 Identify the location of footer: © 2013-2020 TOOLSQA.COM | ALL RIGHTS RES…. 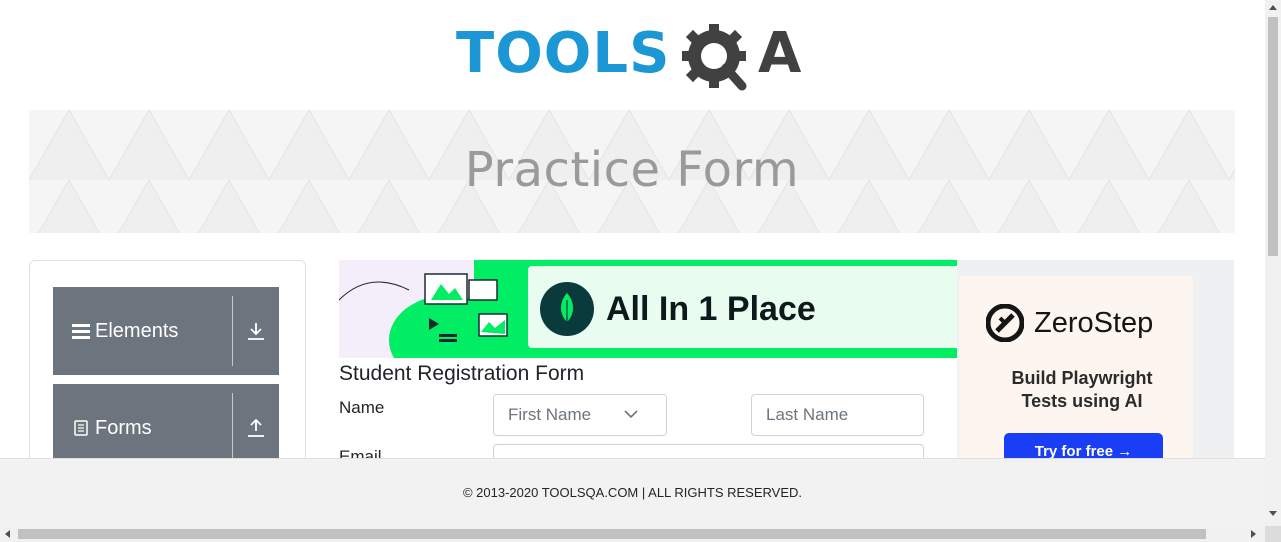
(632, 492).